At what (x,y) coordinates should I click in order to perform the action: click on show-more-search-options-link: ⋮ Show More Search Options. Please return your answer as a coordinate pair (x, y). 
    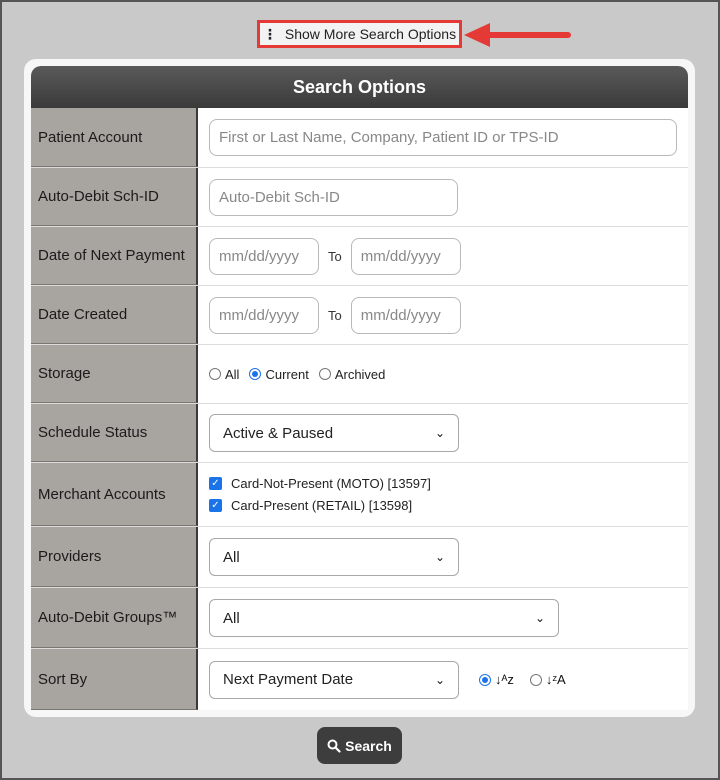
    Looking at the image, I should click on (359, 34).